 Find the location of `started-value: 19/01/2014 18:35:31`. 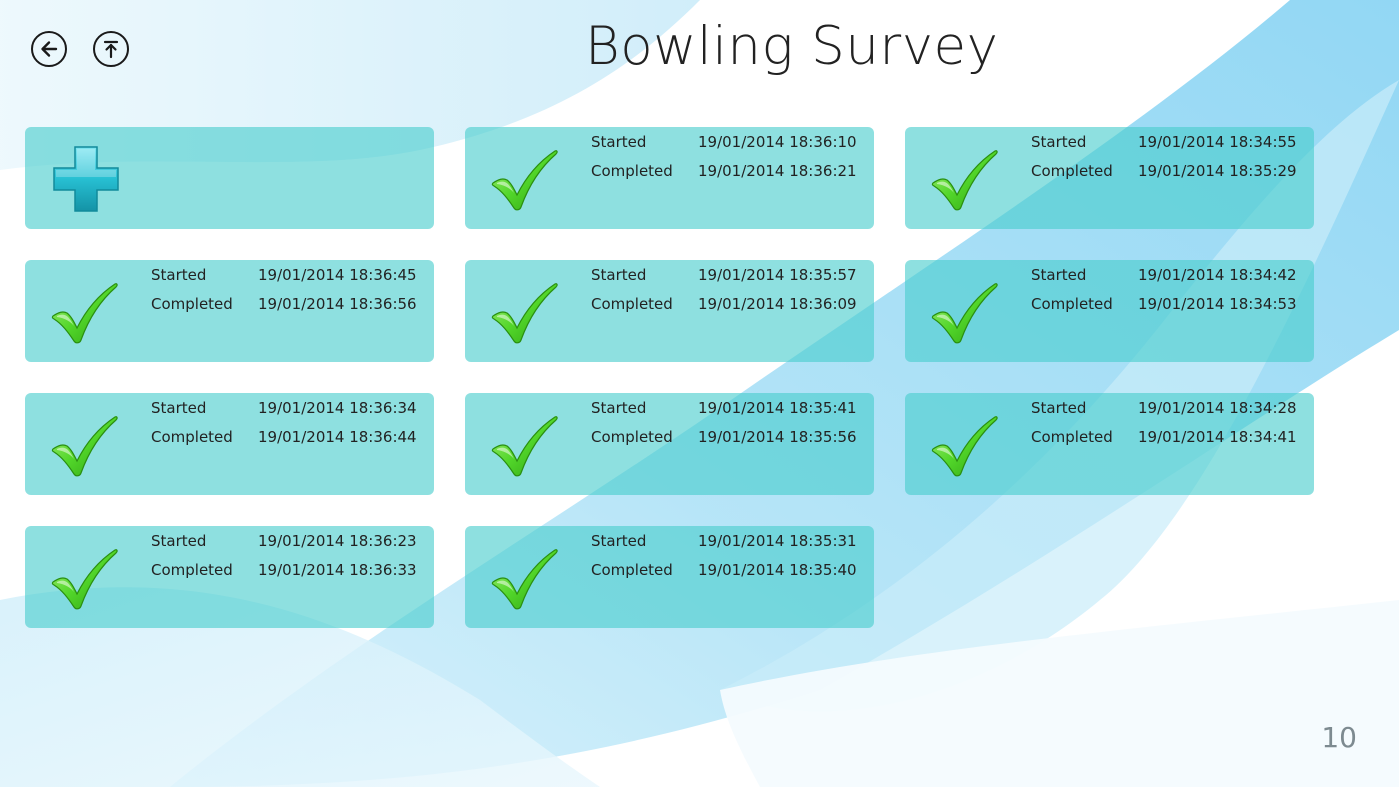

started-value: 19/01/2014 18:35:31 is located at coordinates (777, 541).